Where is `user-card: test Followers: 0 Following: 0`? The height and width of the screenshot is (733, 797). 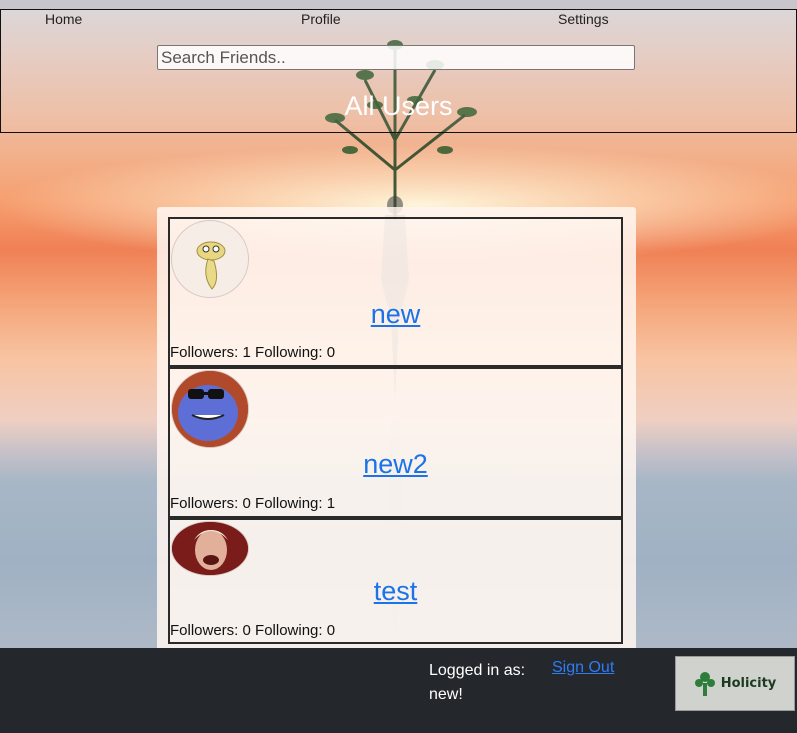 user-card: test Followers: 0 Following: 0 is located at coordinates (395, 581).